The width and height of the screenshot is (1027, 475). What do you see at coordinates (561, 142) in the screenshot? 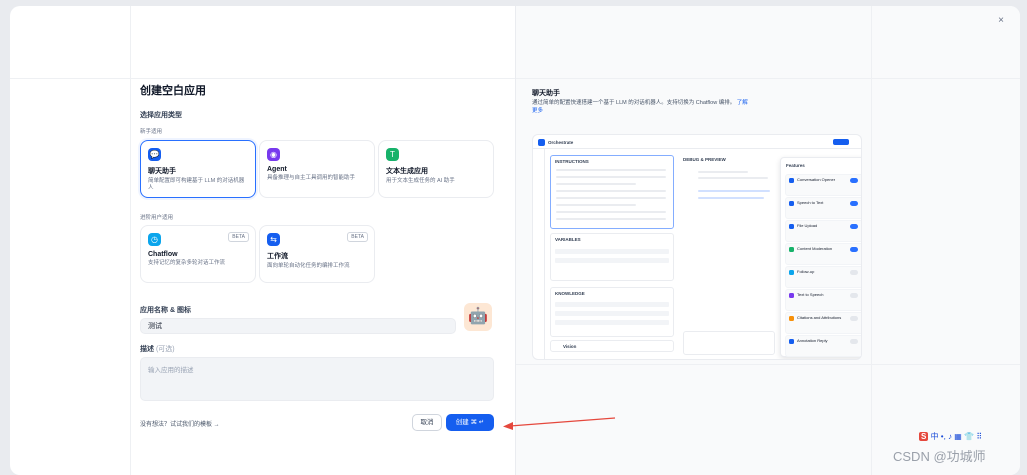
I see `shot-app-name: Orchestrate` at bounding box center [561, 142].